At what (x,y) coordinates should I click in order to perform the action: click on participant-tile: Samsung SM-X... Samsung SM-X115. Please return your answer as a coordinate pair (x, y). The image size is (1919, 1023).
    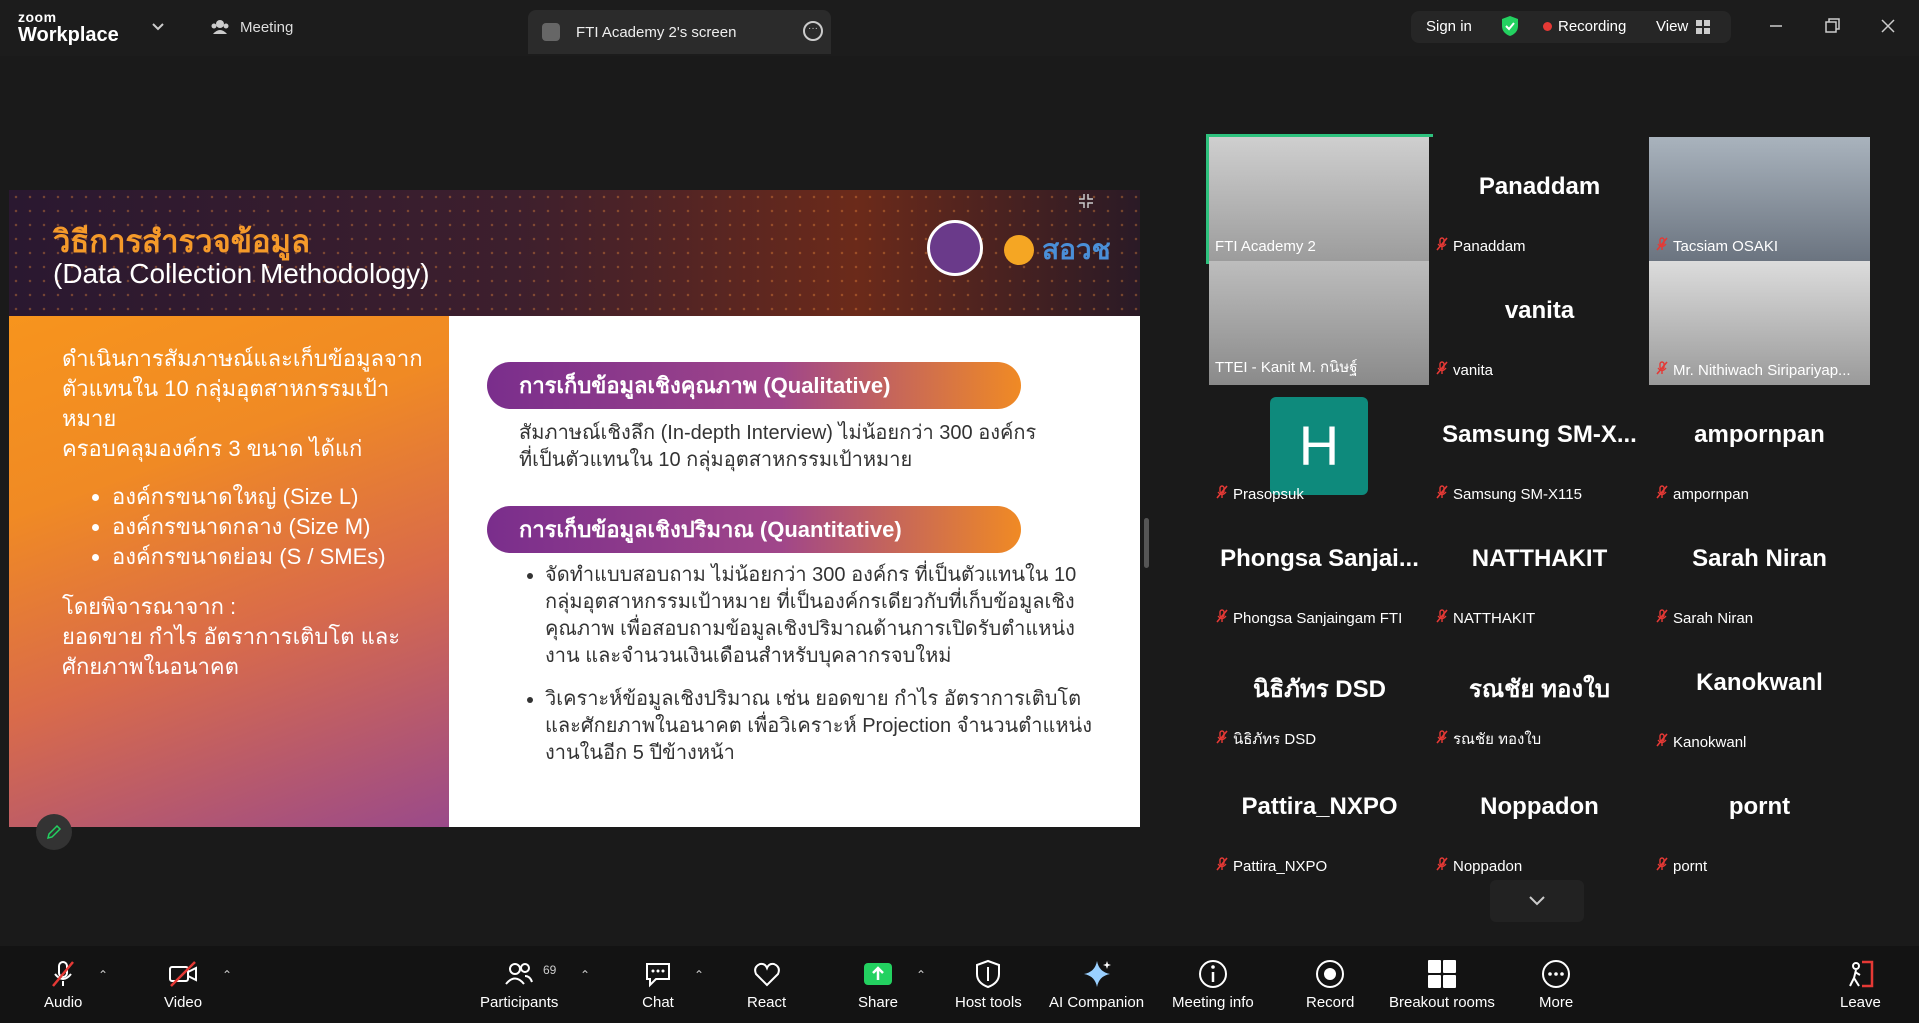
    Looking at the image, I should click on (1539, 447).